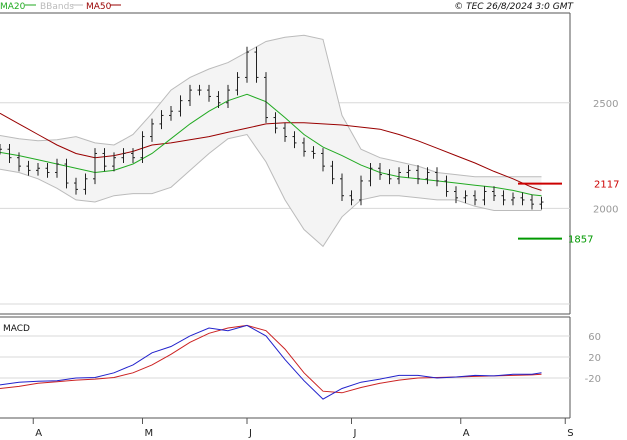 The height and width of the screenshot is (440, 627). I want to click on price-y-axis: 2500 2000, so click(605, 157).